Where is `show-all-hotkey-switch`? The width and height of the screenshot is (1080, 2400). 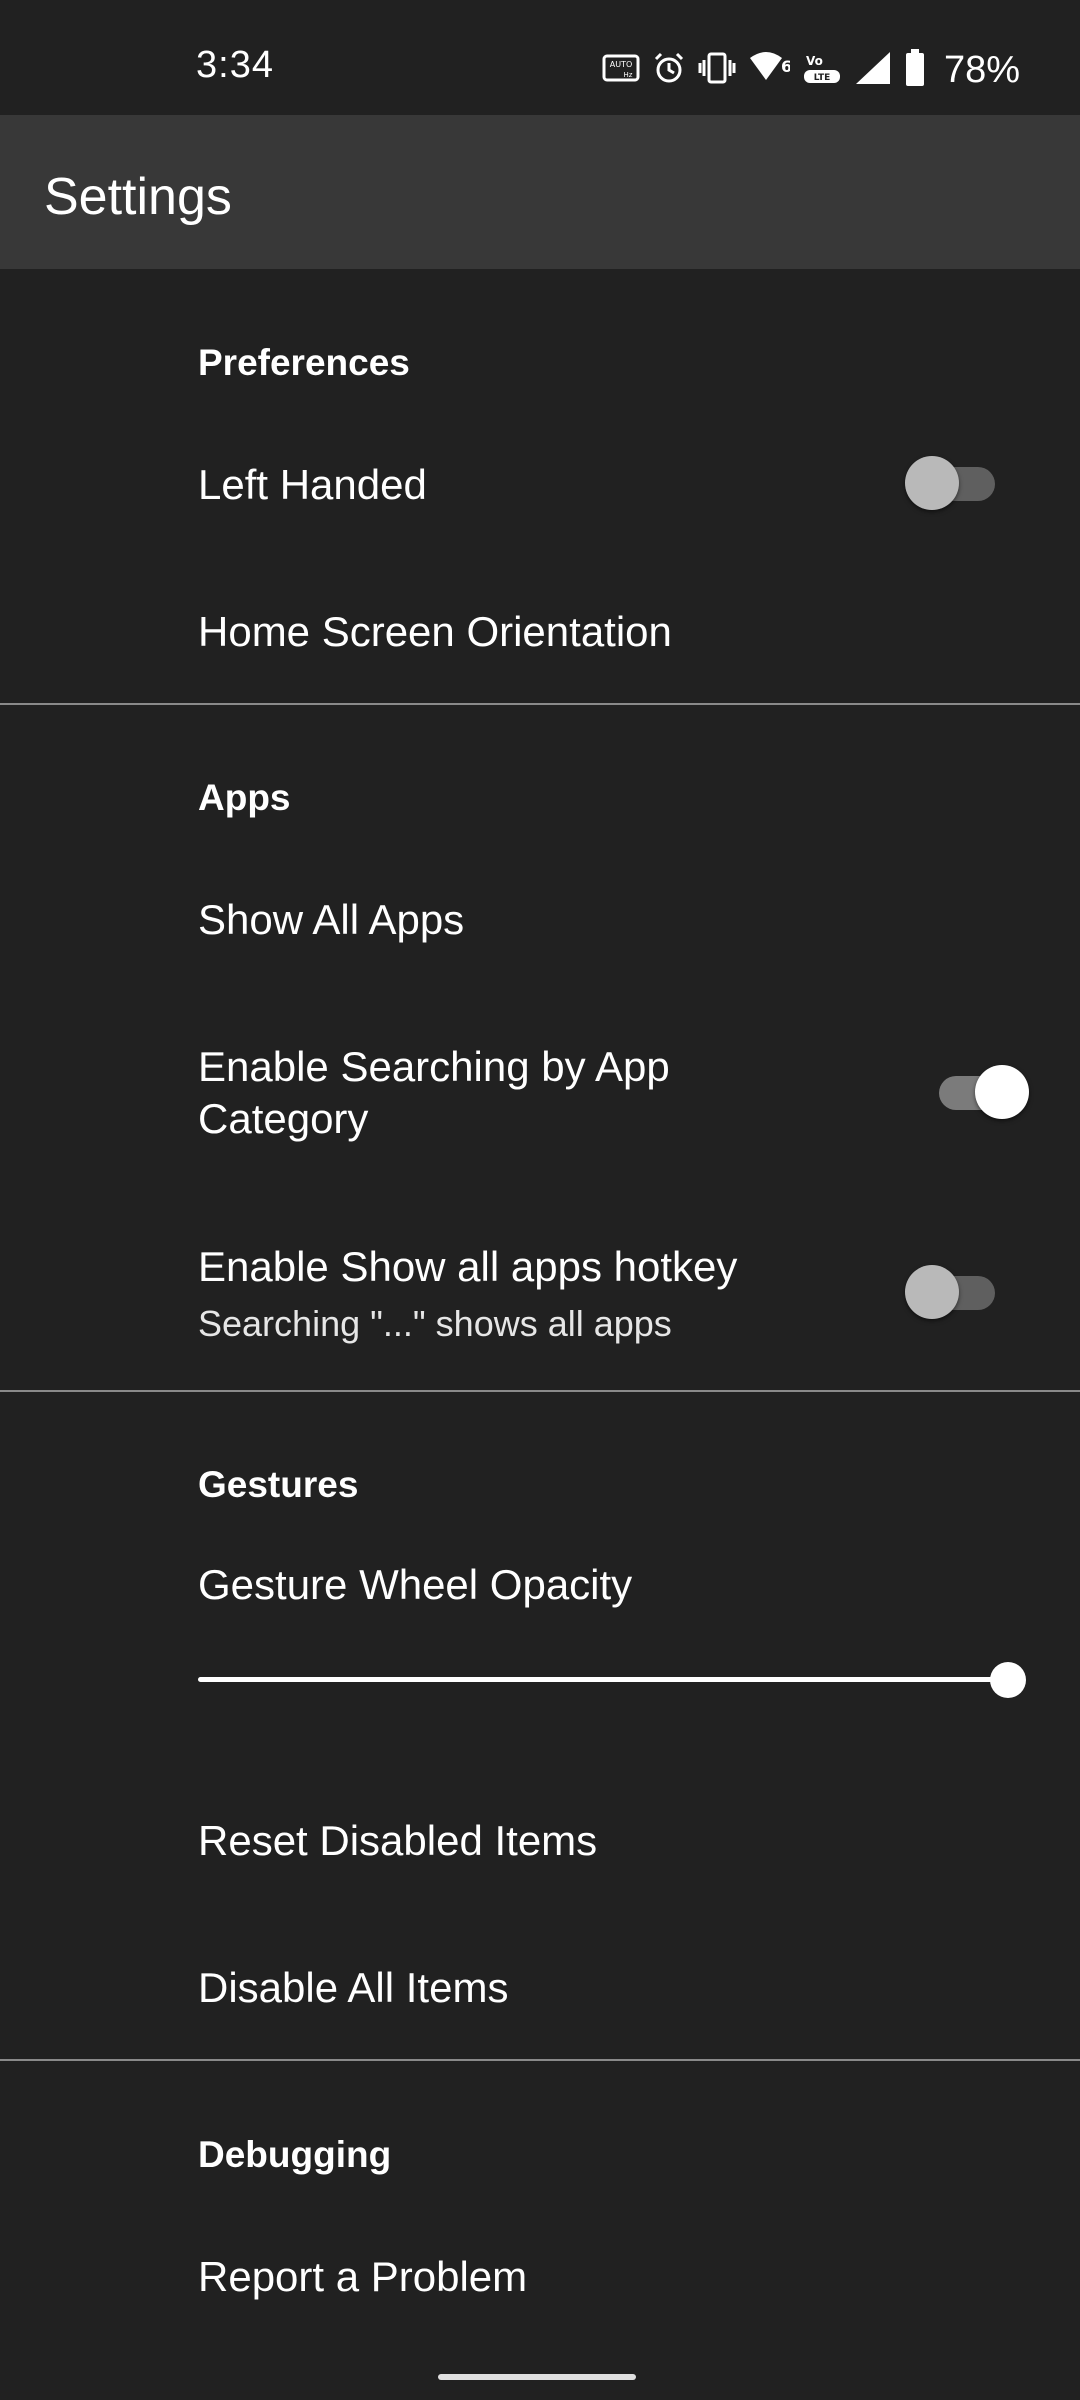 show-all-hotkey-switch is located at coordinates (955, 1291).